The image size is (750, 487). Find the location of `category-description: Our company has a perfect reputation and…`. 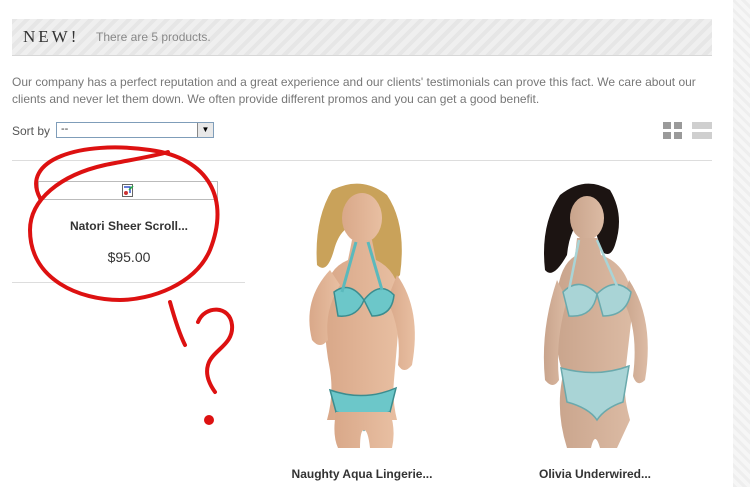

category-description: Our company has a perfect reputation and… is located at coordinates (354, 90).